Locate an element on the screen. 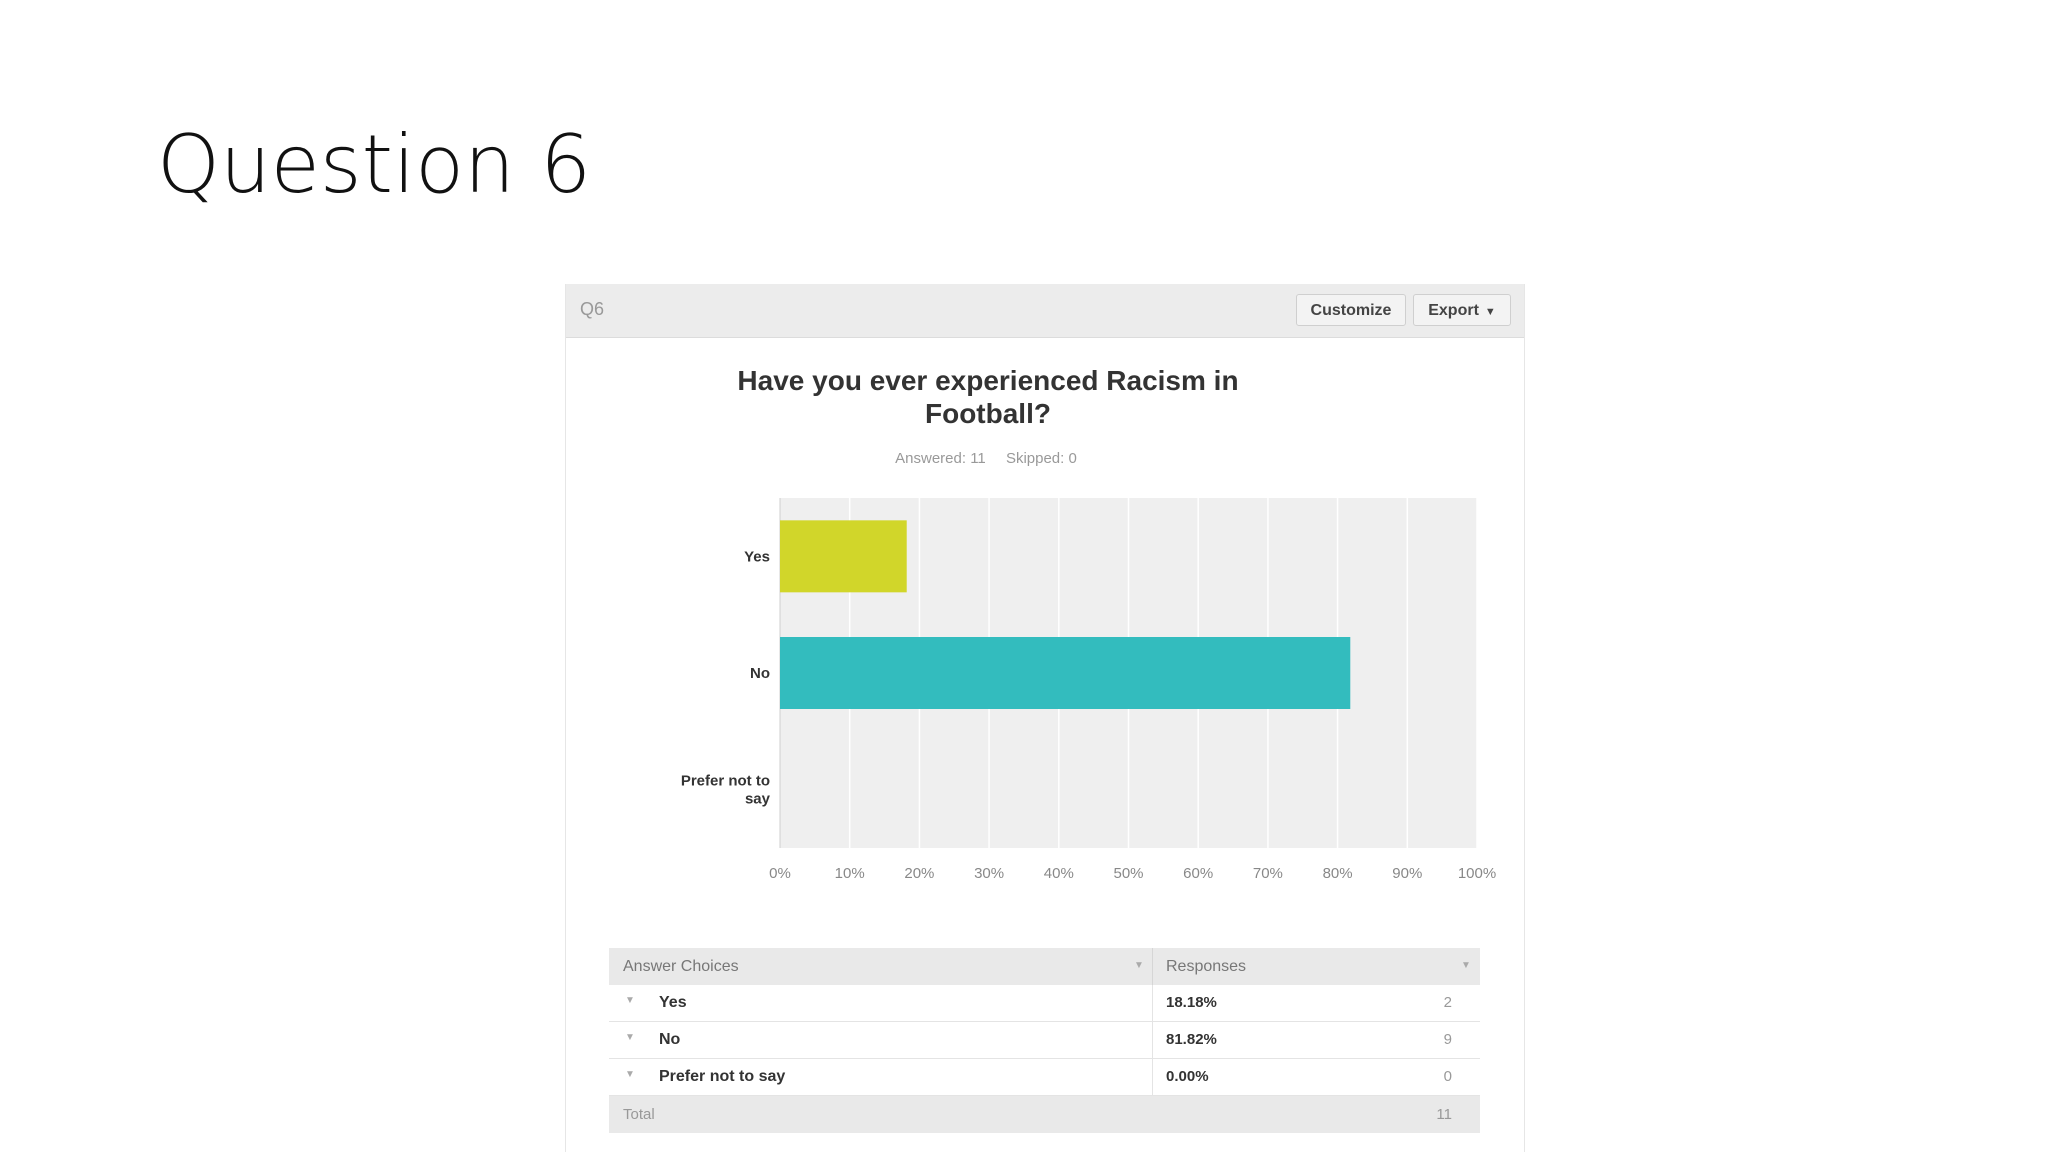 This screenshot has height=1152, width=2048. customize-button: Customize is located at coordinates (1351, 310).